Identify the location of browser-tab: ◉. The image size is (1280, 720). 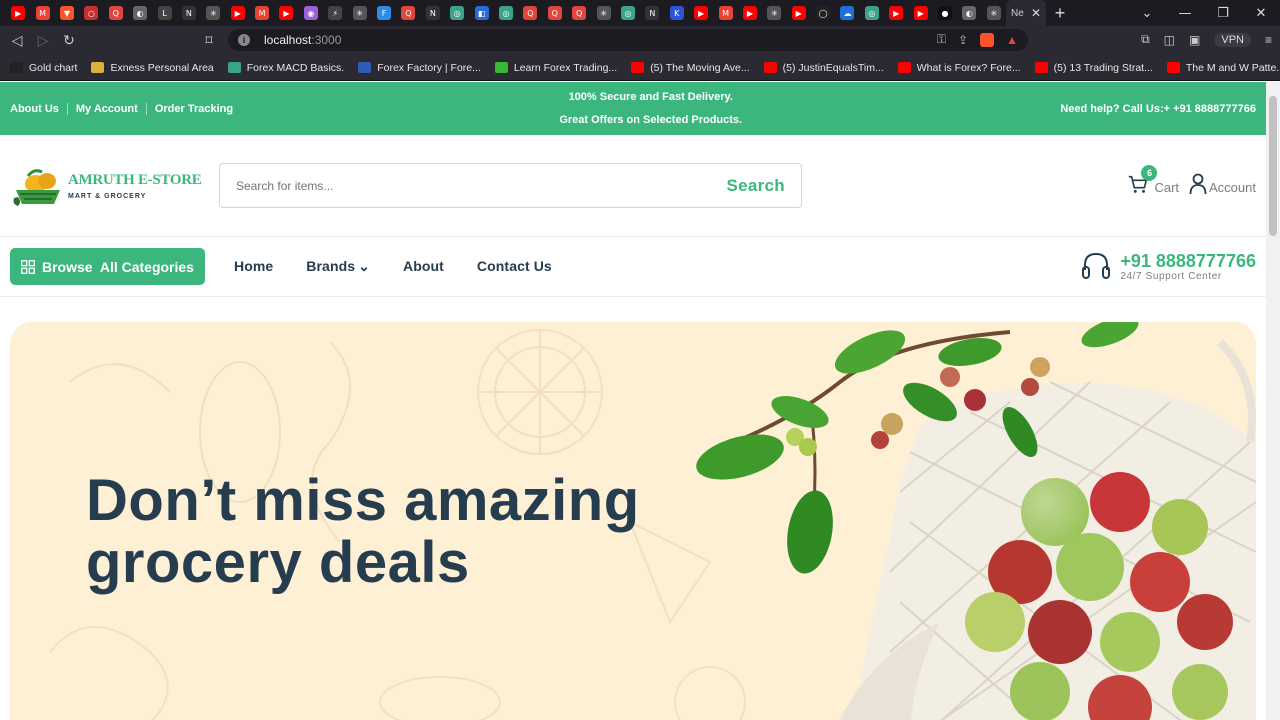
(311, 13).